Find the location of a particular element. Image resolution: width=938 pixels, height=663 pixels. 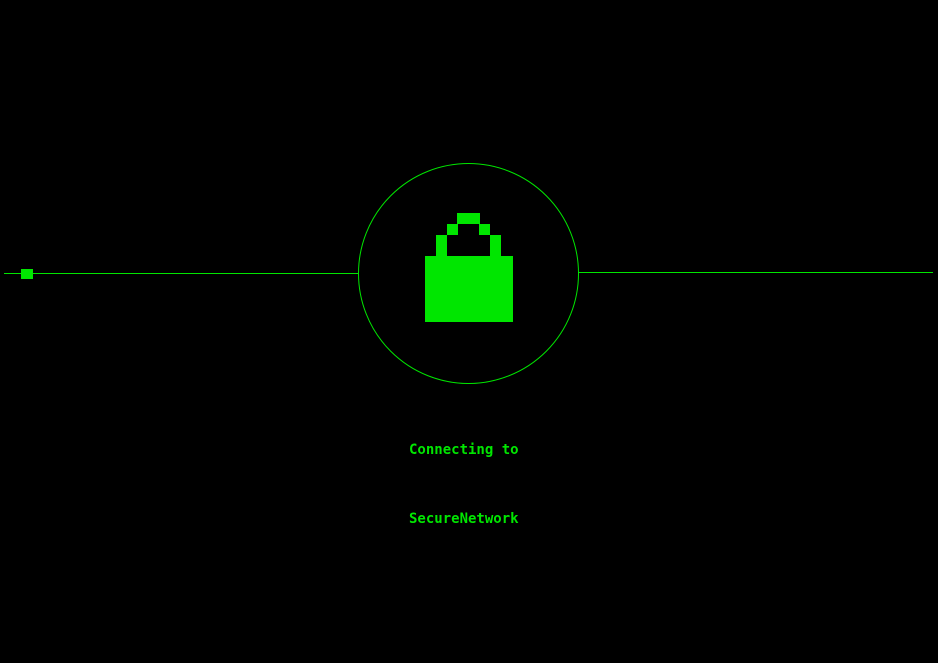

progress-indicator is located at coordinates (27, 274).